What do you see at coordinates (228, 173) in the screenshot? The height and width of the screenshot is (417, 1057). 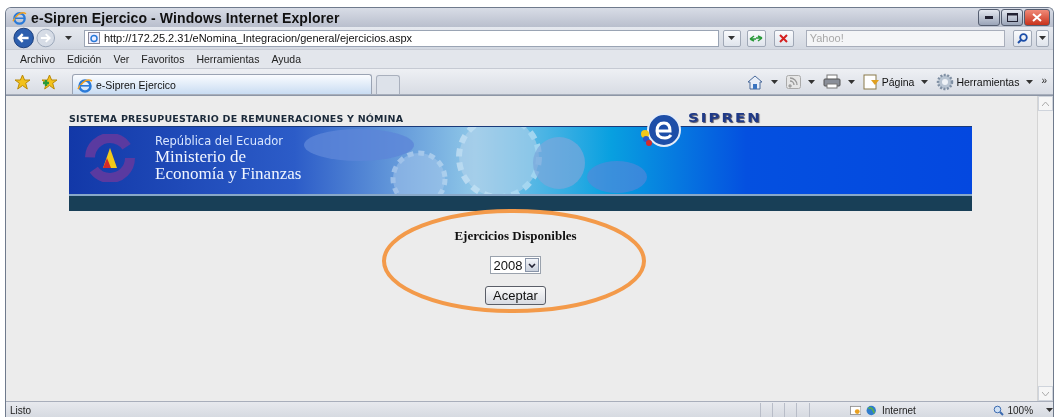 I see `ministry-name: Economía y Finanzas` at bounding box center [228, 173].